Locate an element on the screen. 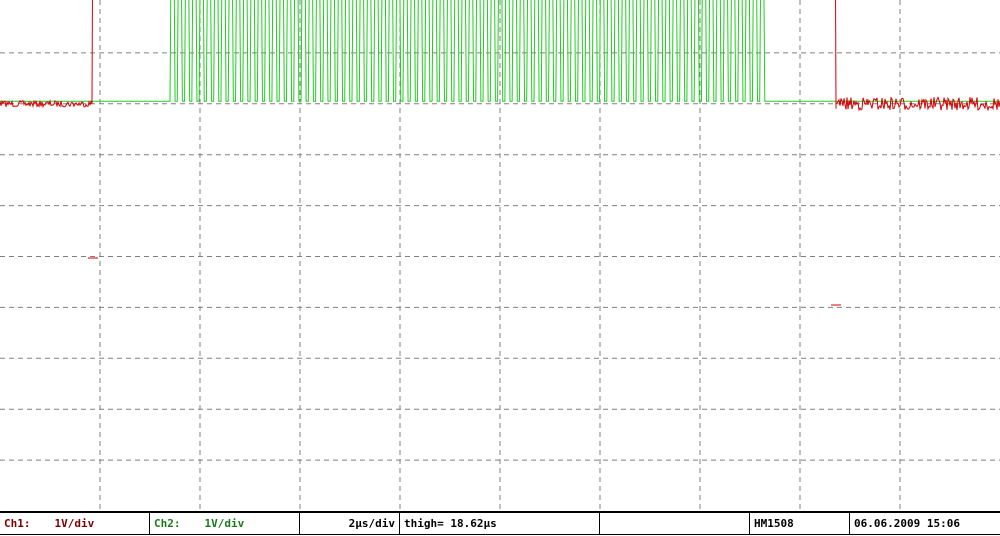  measurement: thigh= 18.62µs is located at coordinates (500, 523).